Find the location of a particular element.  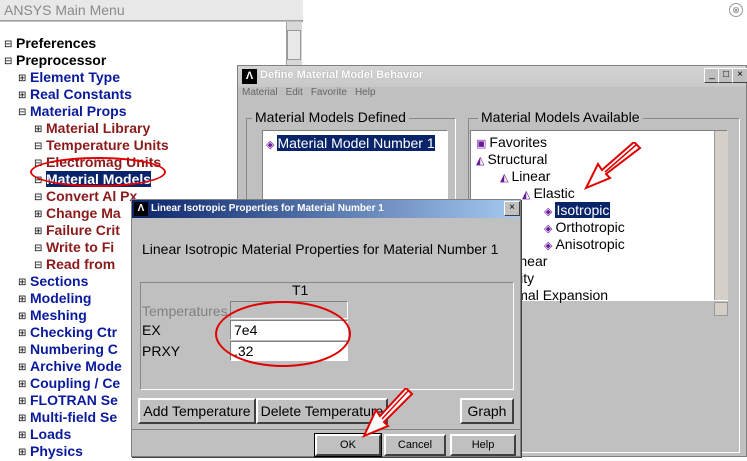

menu-item-coupling-ceqn: ⊞ Coupling / Ce is located at coordinates (69, 384).